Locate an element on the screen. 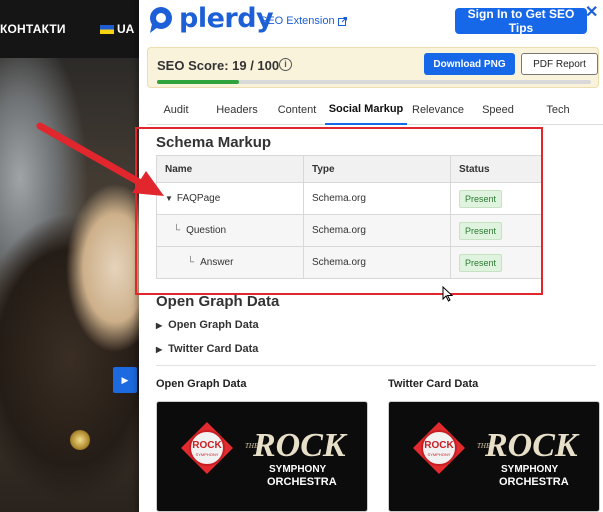 This screenshot has height=512, width=603. language-label: UA is located at coordinates (126, 29).